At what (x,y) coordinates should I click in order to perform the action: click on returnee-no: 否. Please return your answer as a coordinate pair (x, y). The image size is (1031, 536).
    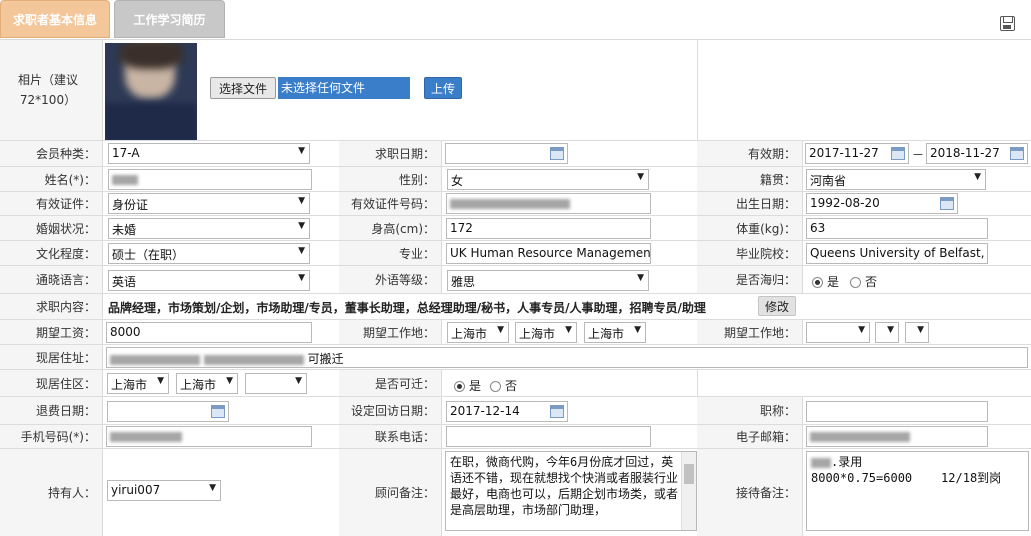
    Looking at the image, I should click on (863, 281).